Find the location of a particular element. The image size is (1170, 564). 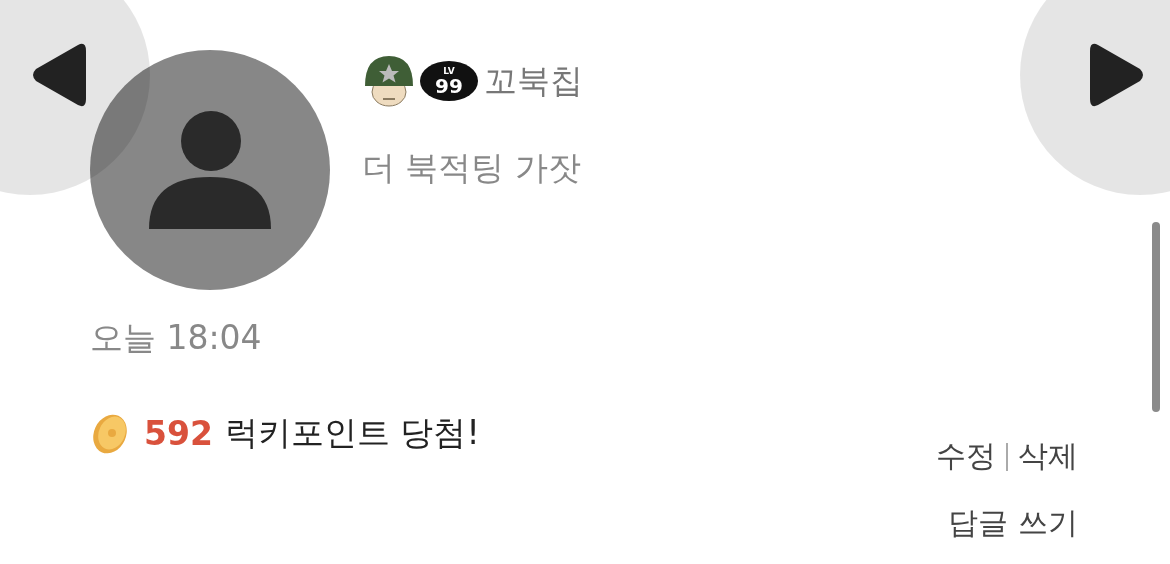

point-count: 592 is located at coordinates (178, 433).